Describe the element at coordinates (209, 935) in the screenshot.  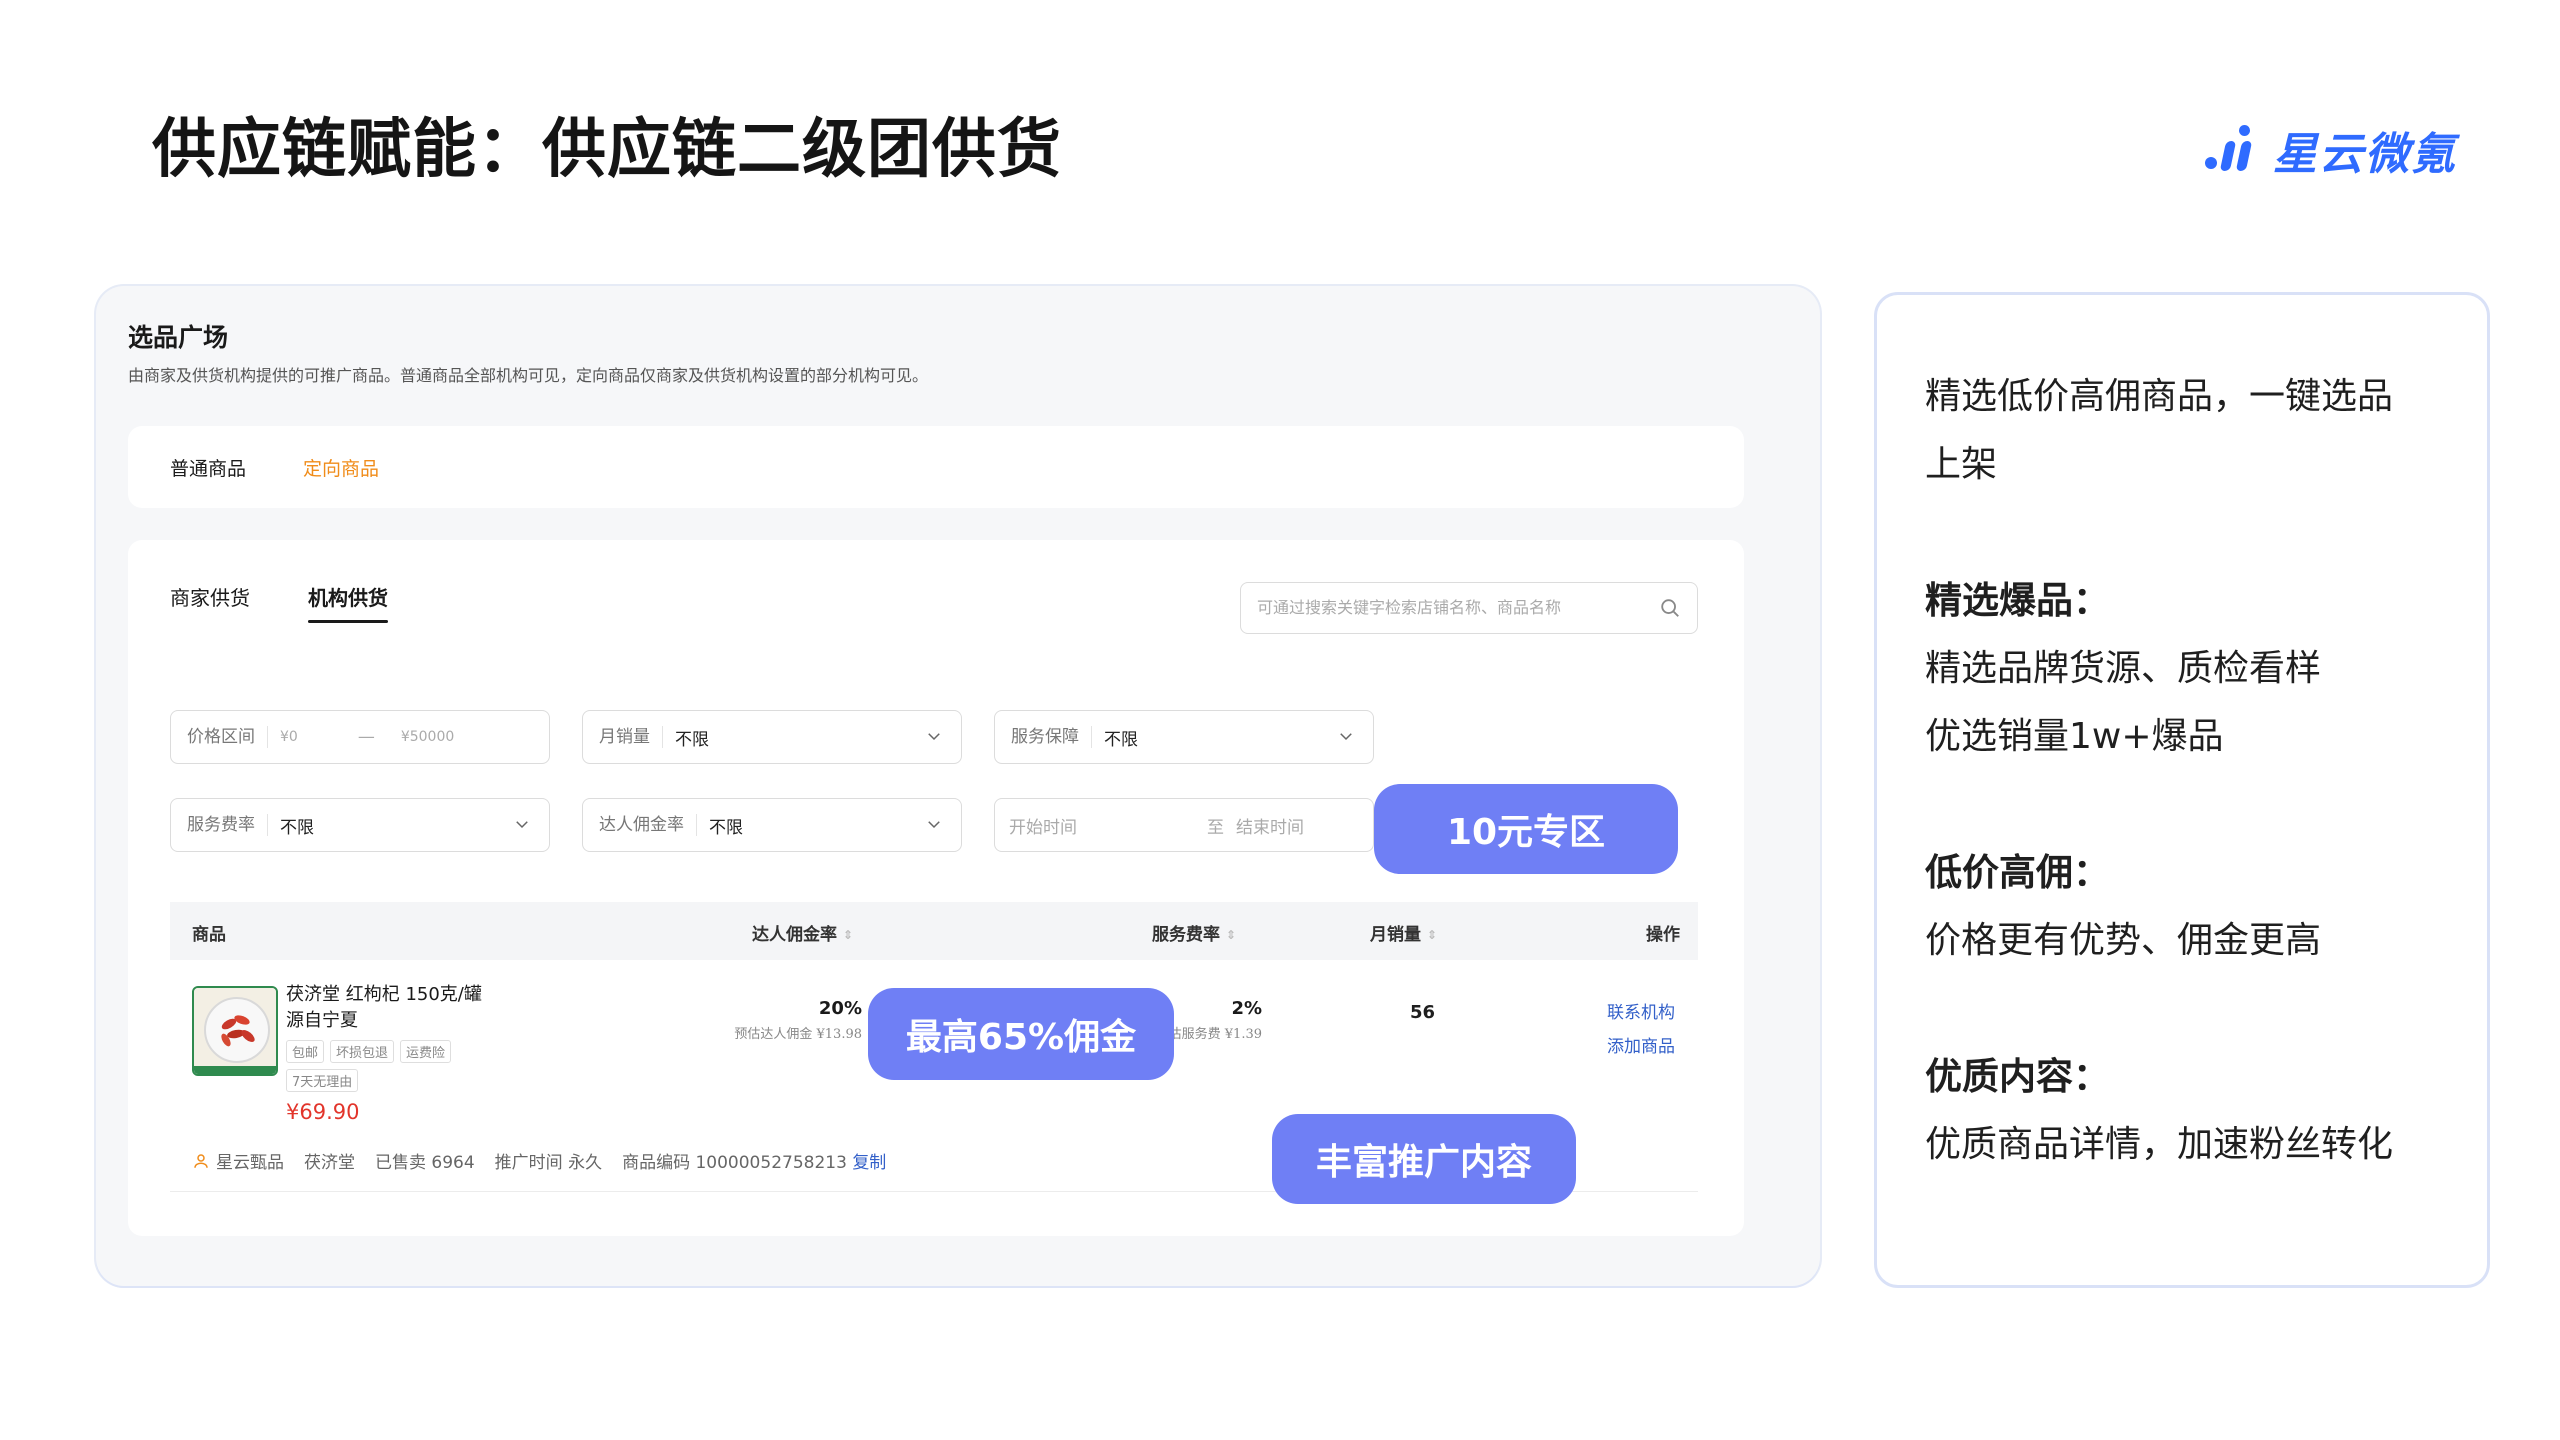
I see `col-product: 商品` at that location.